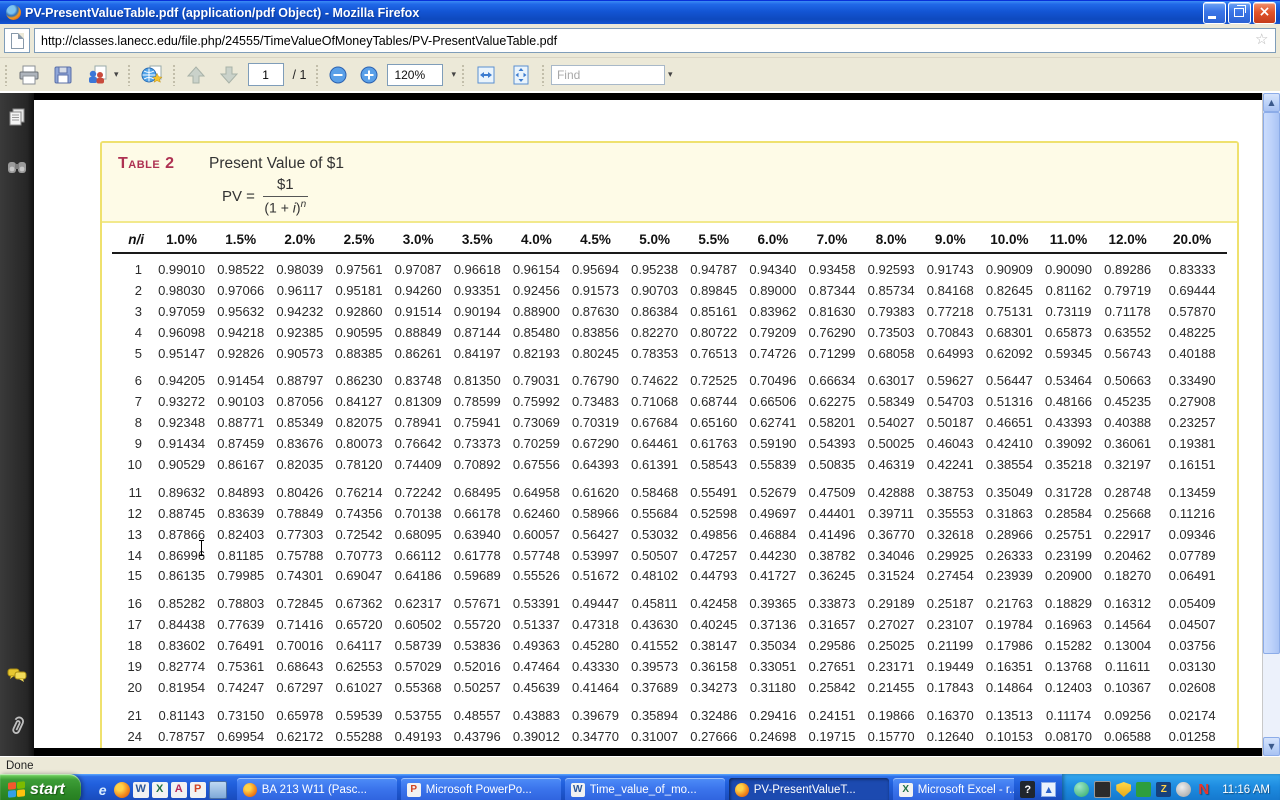 The image size is (1280, 800). What do you see at coordinates (121, 789) in the screenshot?
I see `firefox-icon` at bounding box center [121, 789].